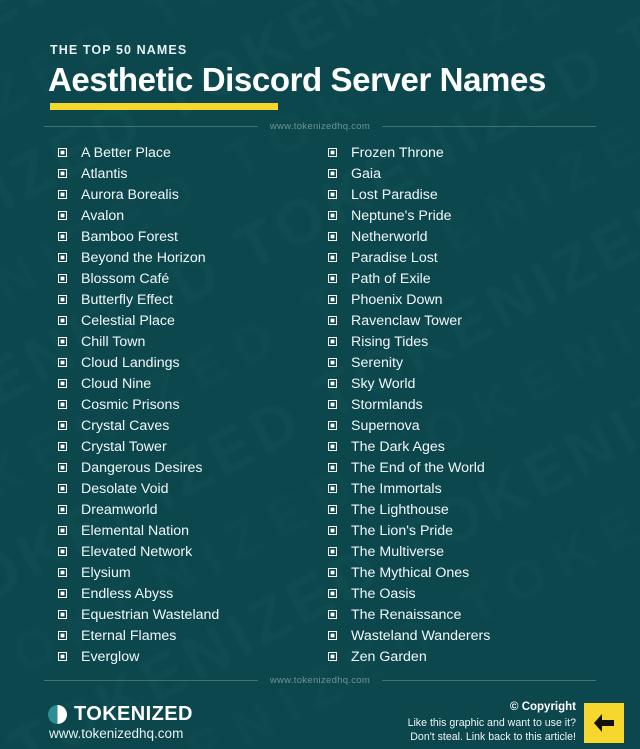 The image size is (640, 749). What do you see at coordinates (137, 551) in the screenshot?
I see `server-name-label: Elevated Network` at bounding box center [137, 551].